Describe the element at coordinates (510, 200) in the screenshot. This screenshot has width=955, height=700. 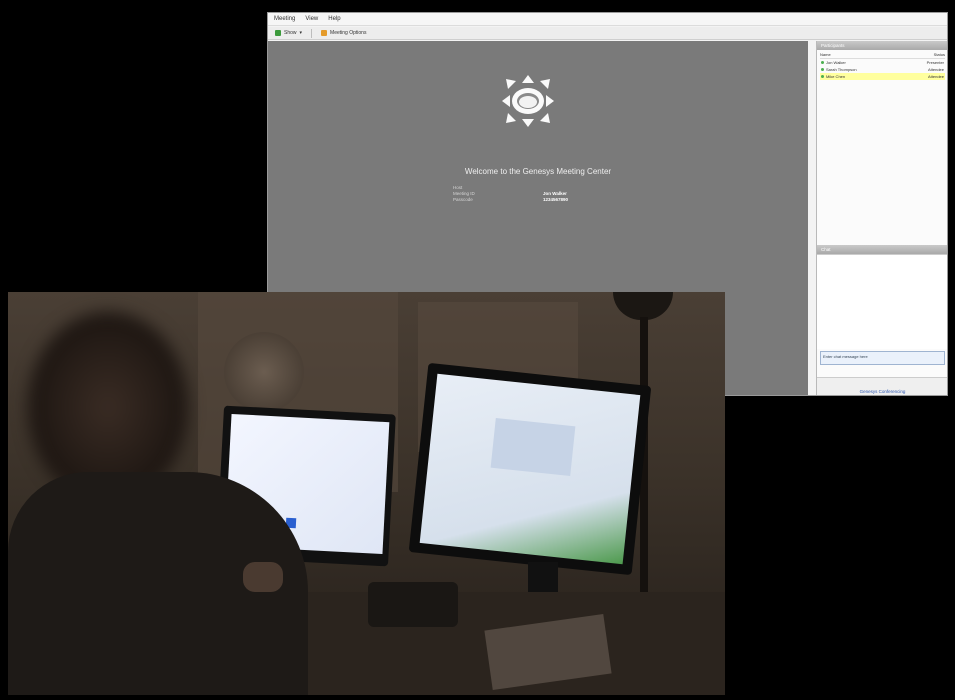
I see `info-row: Passcode 1234567890` at that location.